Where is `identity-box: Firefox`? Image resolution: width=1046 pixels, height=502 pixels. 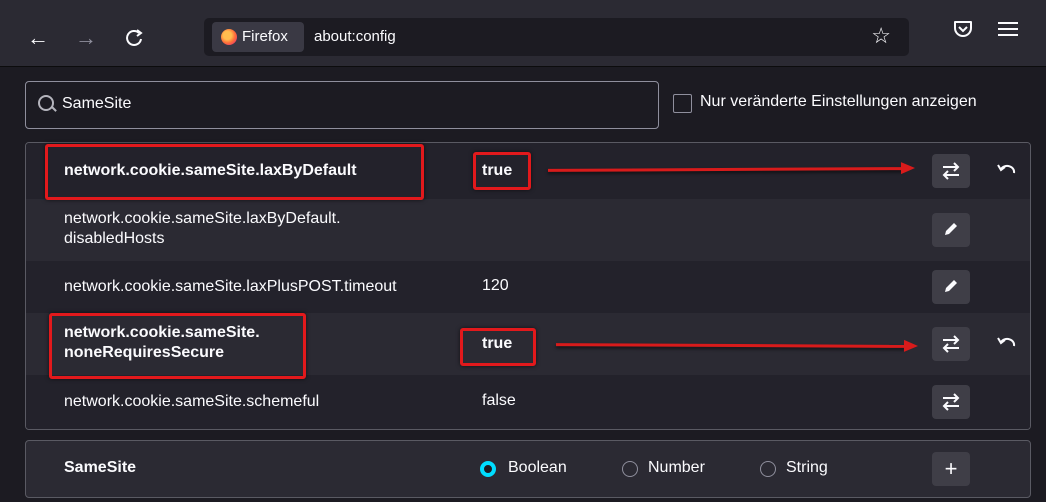 identity-box: Firefox is located at coordinates (258, 37).